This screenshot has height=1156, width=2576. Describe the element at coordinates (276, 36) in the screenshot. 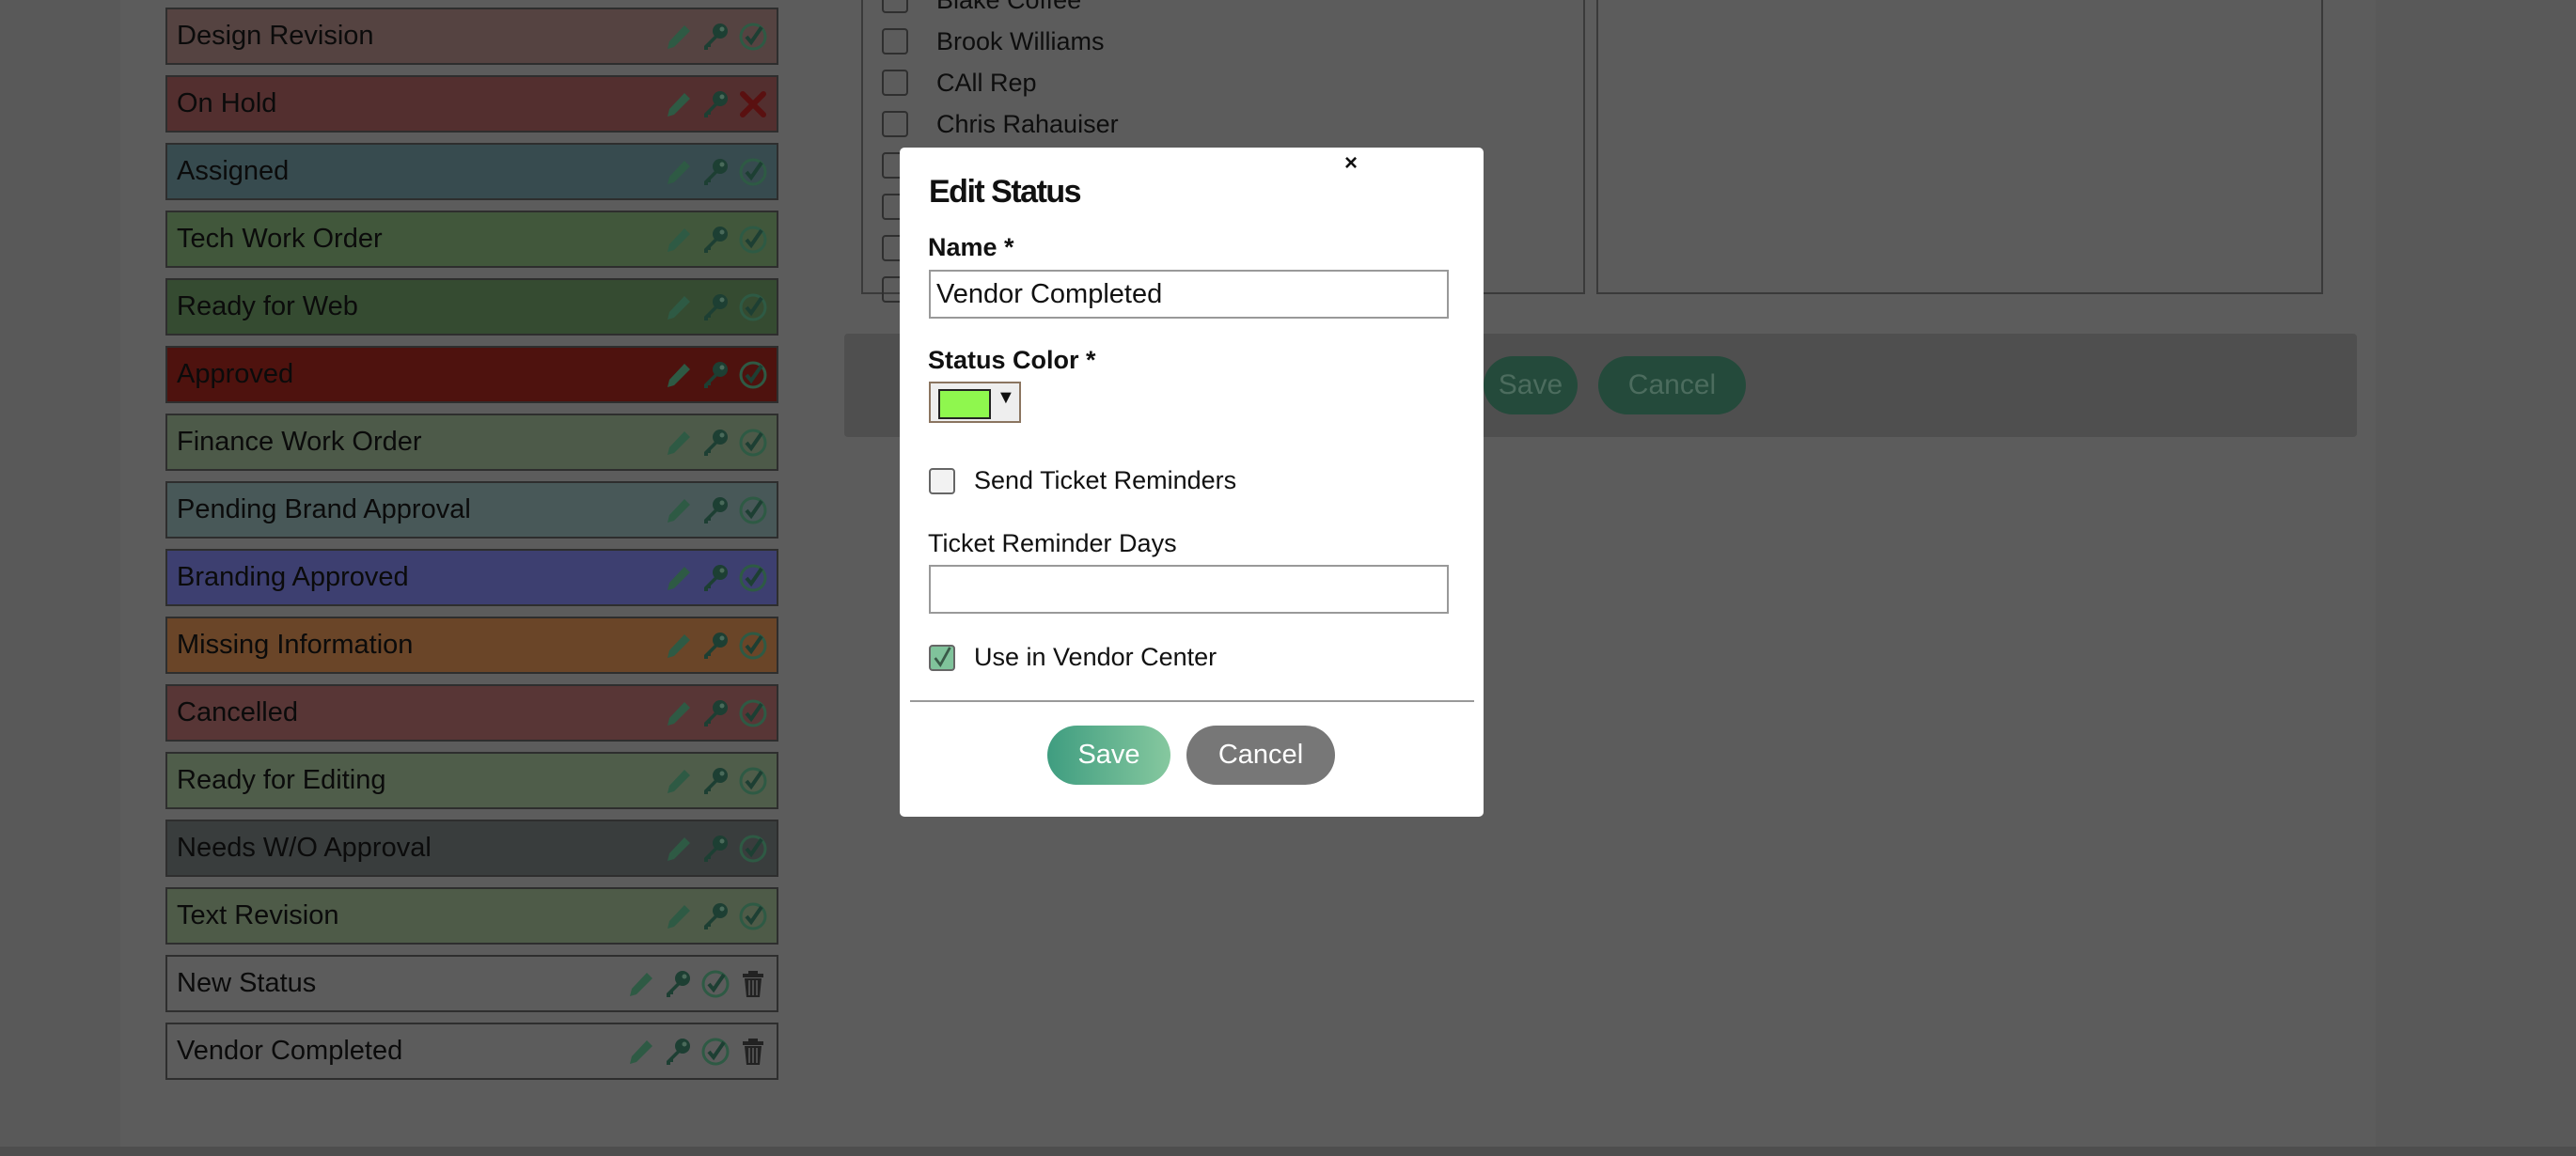

I see `status-label: Design Revision` at that location.